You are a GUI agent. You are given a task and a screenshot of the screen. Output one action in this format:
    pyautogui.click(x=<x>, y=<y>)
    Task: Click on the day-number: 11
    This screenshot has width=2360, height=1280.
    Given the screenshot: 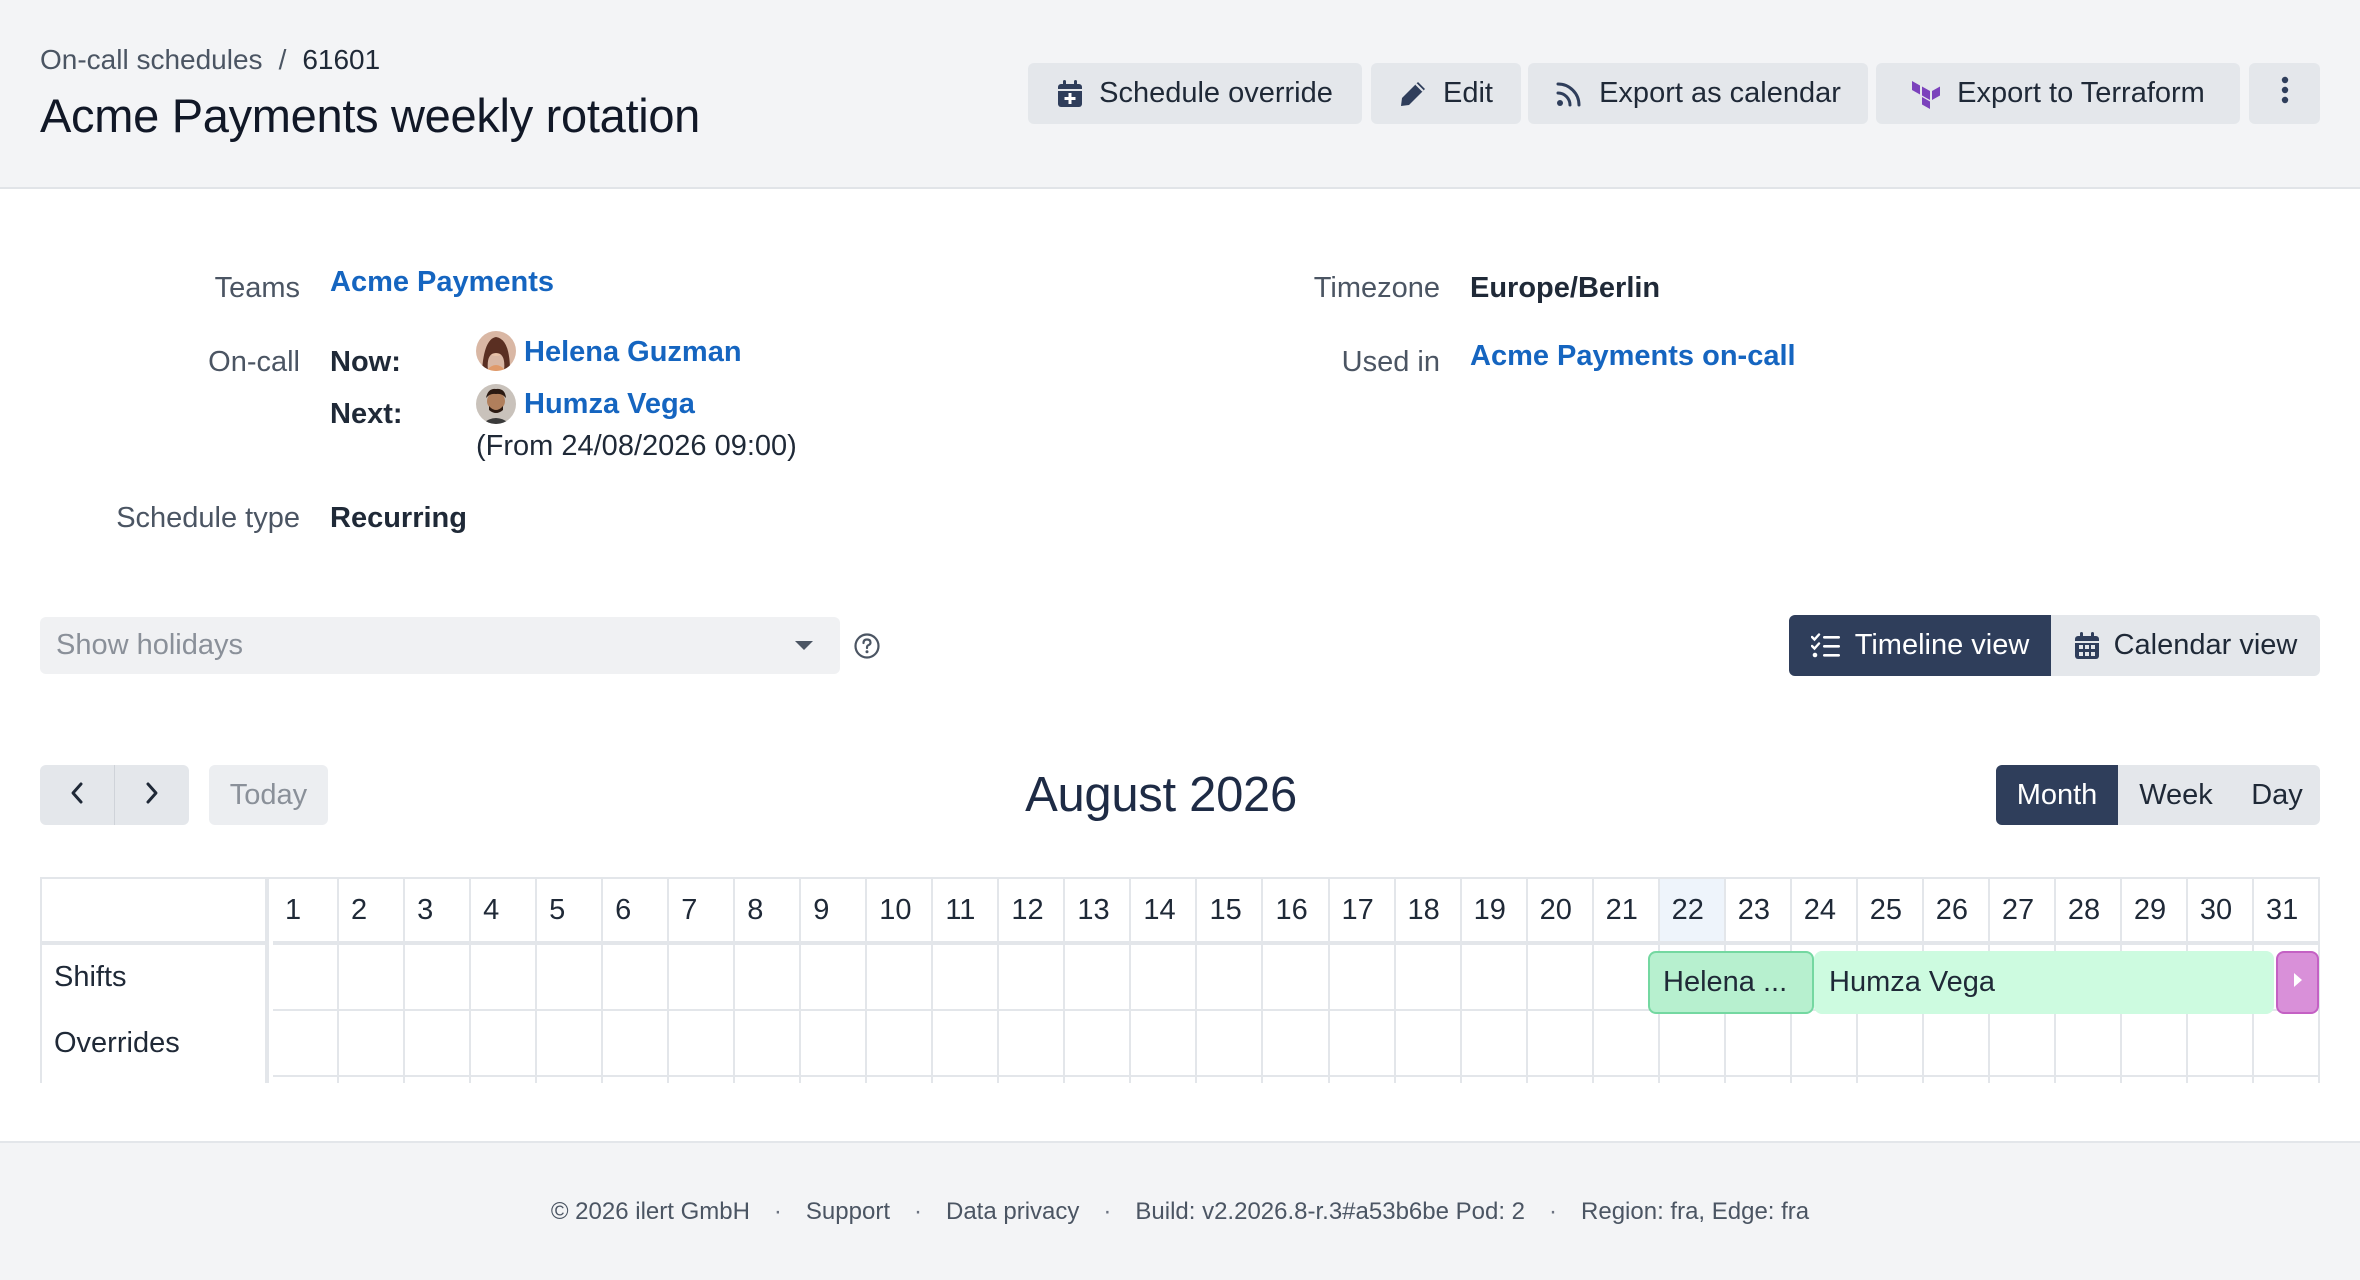 What is the action you would take?
    pyautogui.click(x=965, y=912)
    